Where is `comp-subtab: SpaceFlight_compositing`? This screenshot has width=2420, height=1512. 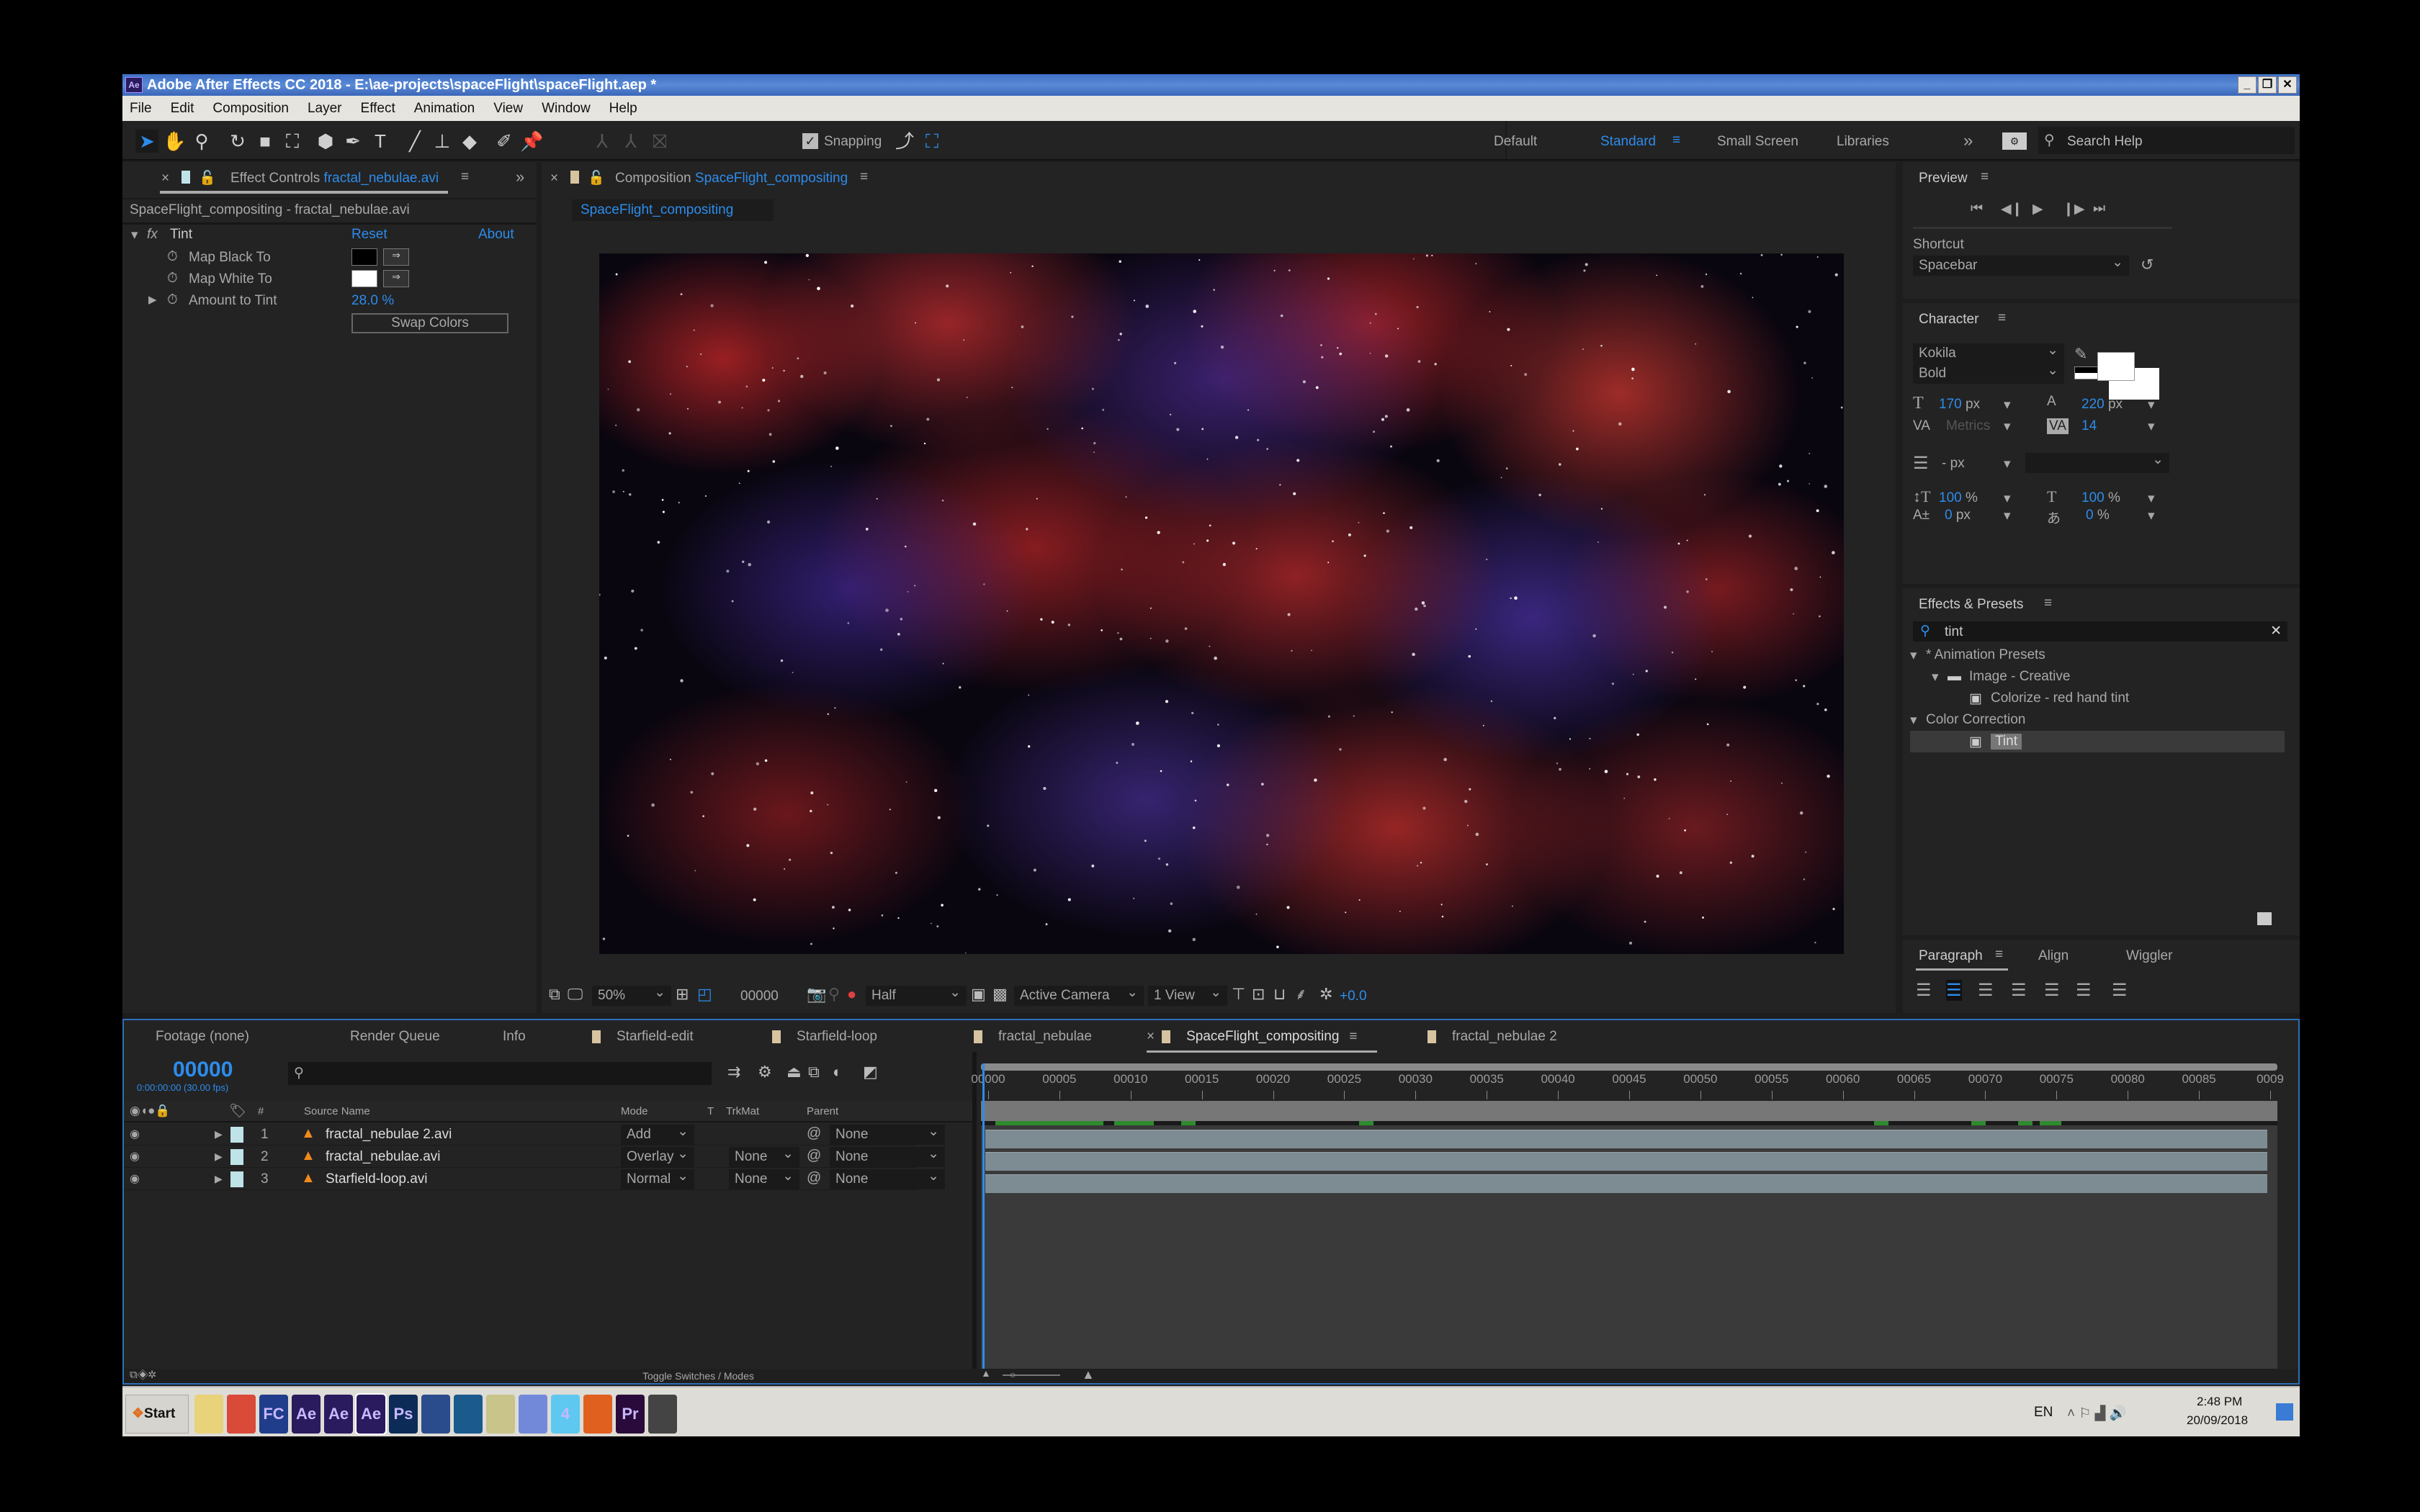
comp-subtab: SpaceFlight_compositing is located at coordinates (673, 210).